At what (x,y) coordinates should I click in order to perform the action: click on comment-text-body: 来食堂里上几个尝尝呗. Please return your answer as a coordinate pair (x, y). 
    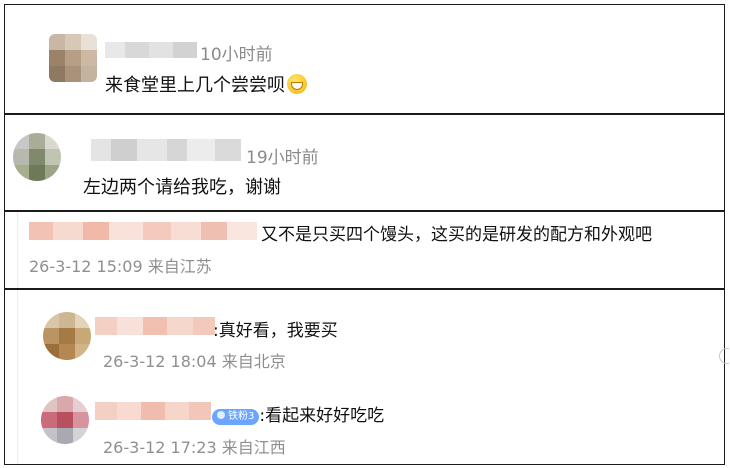
    Looking at the image, I should click on (195, 85).